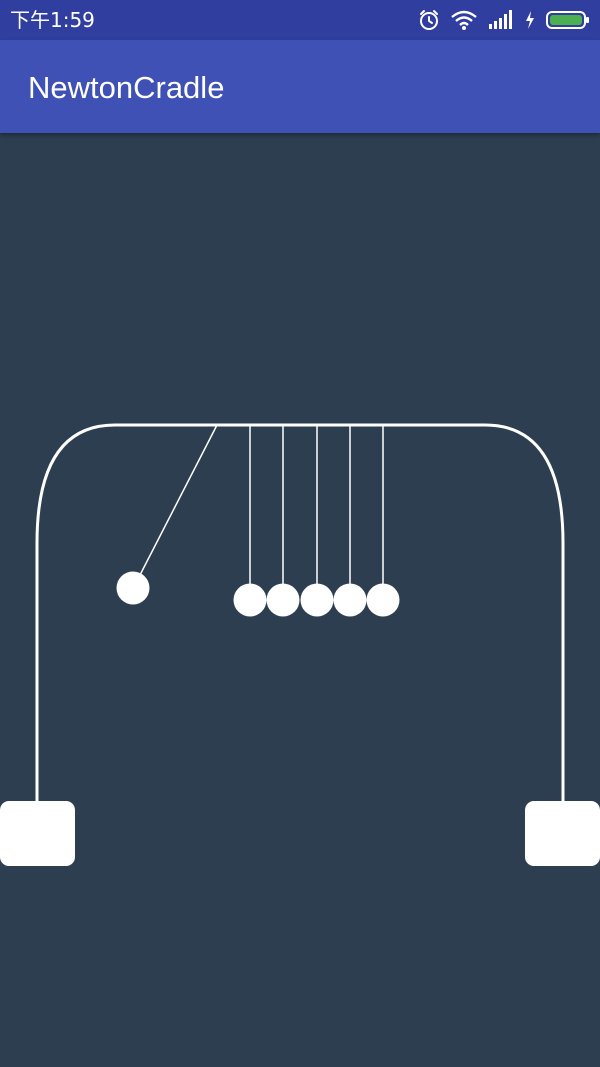  Describe the element at coordinates (37, 833) in the screenshot. I see `cradle-base-left` at that location.